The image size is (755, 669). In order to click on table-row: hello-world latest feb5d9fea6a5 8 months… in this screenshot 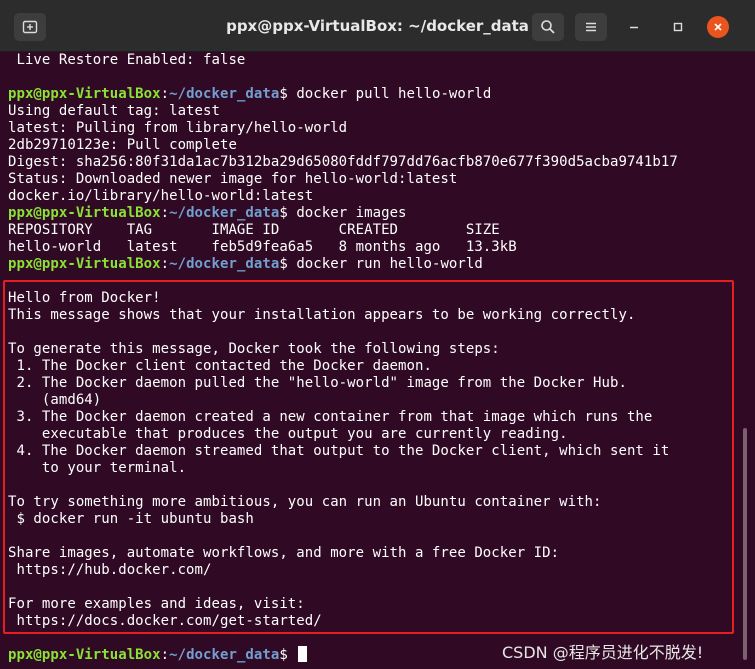, I will do `click(262, 247)`.